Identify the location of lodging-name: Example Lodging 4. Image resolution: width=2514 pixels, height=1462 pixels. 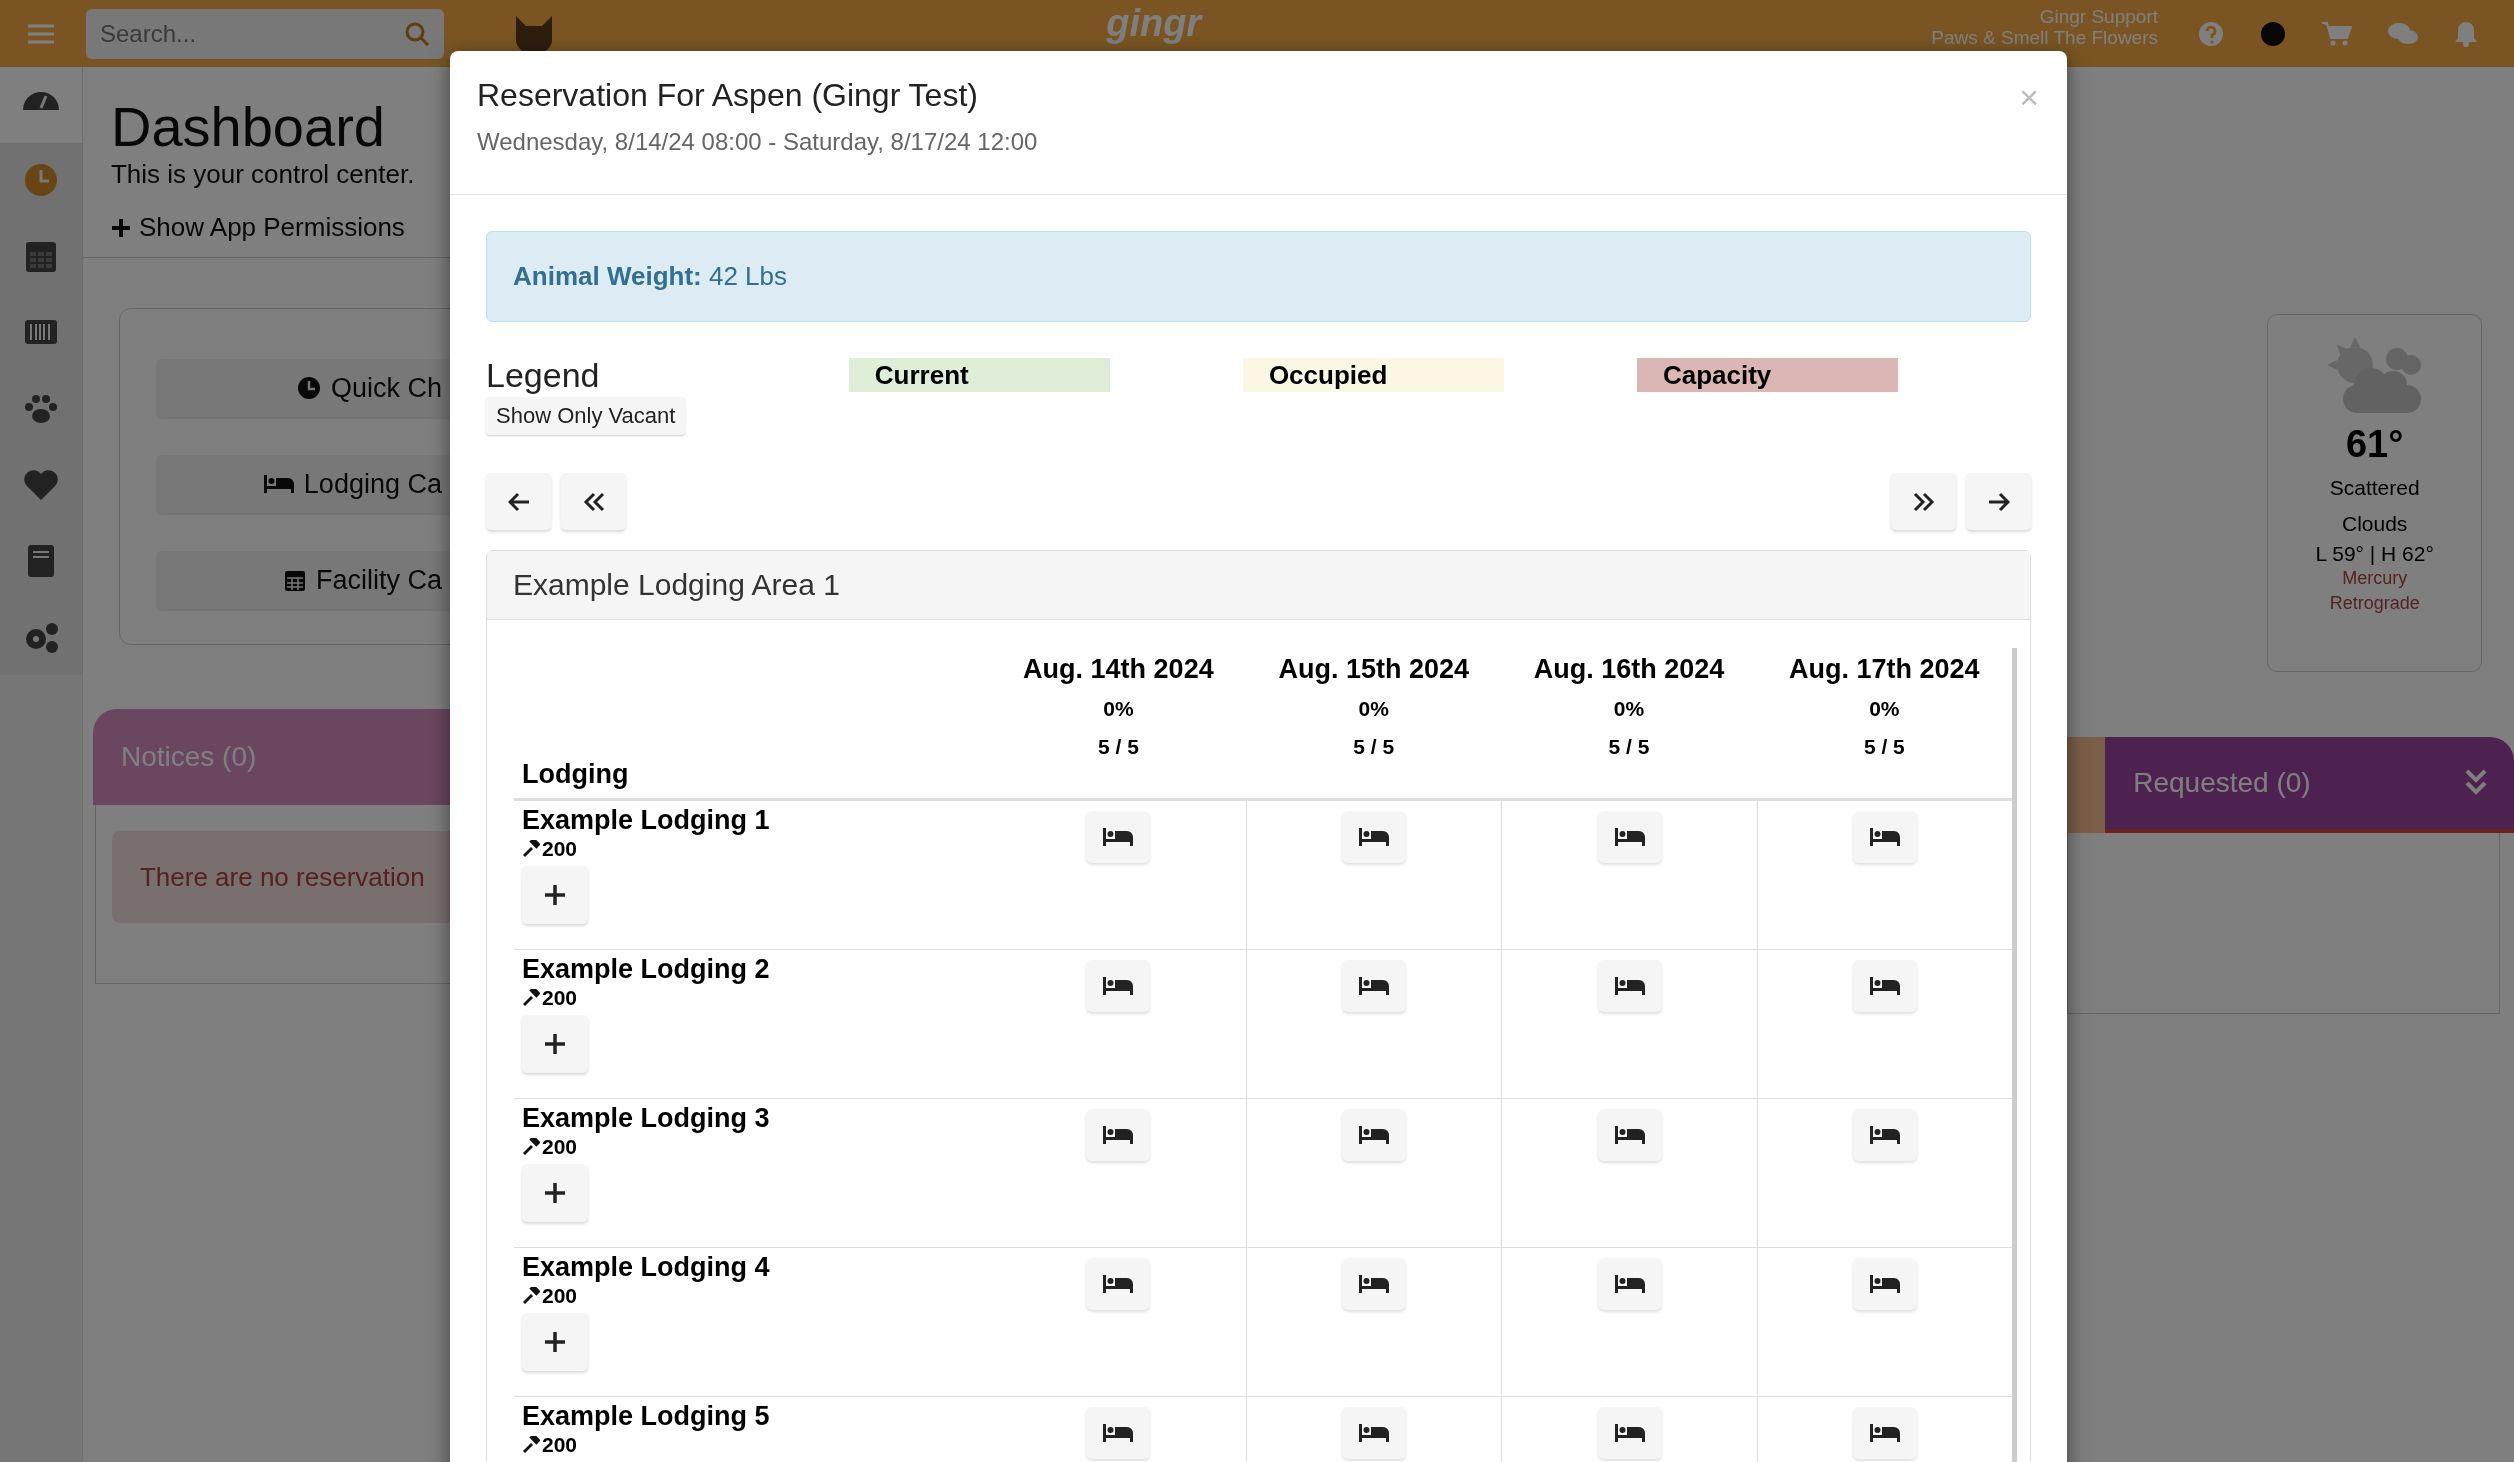
(646, 1267).